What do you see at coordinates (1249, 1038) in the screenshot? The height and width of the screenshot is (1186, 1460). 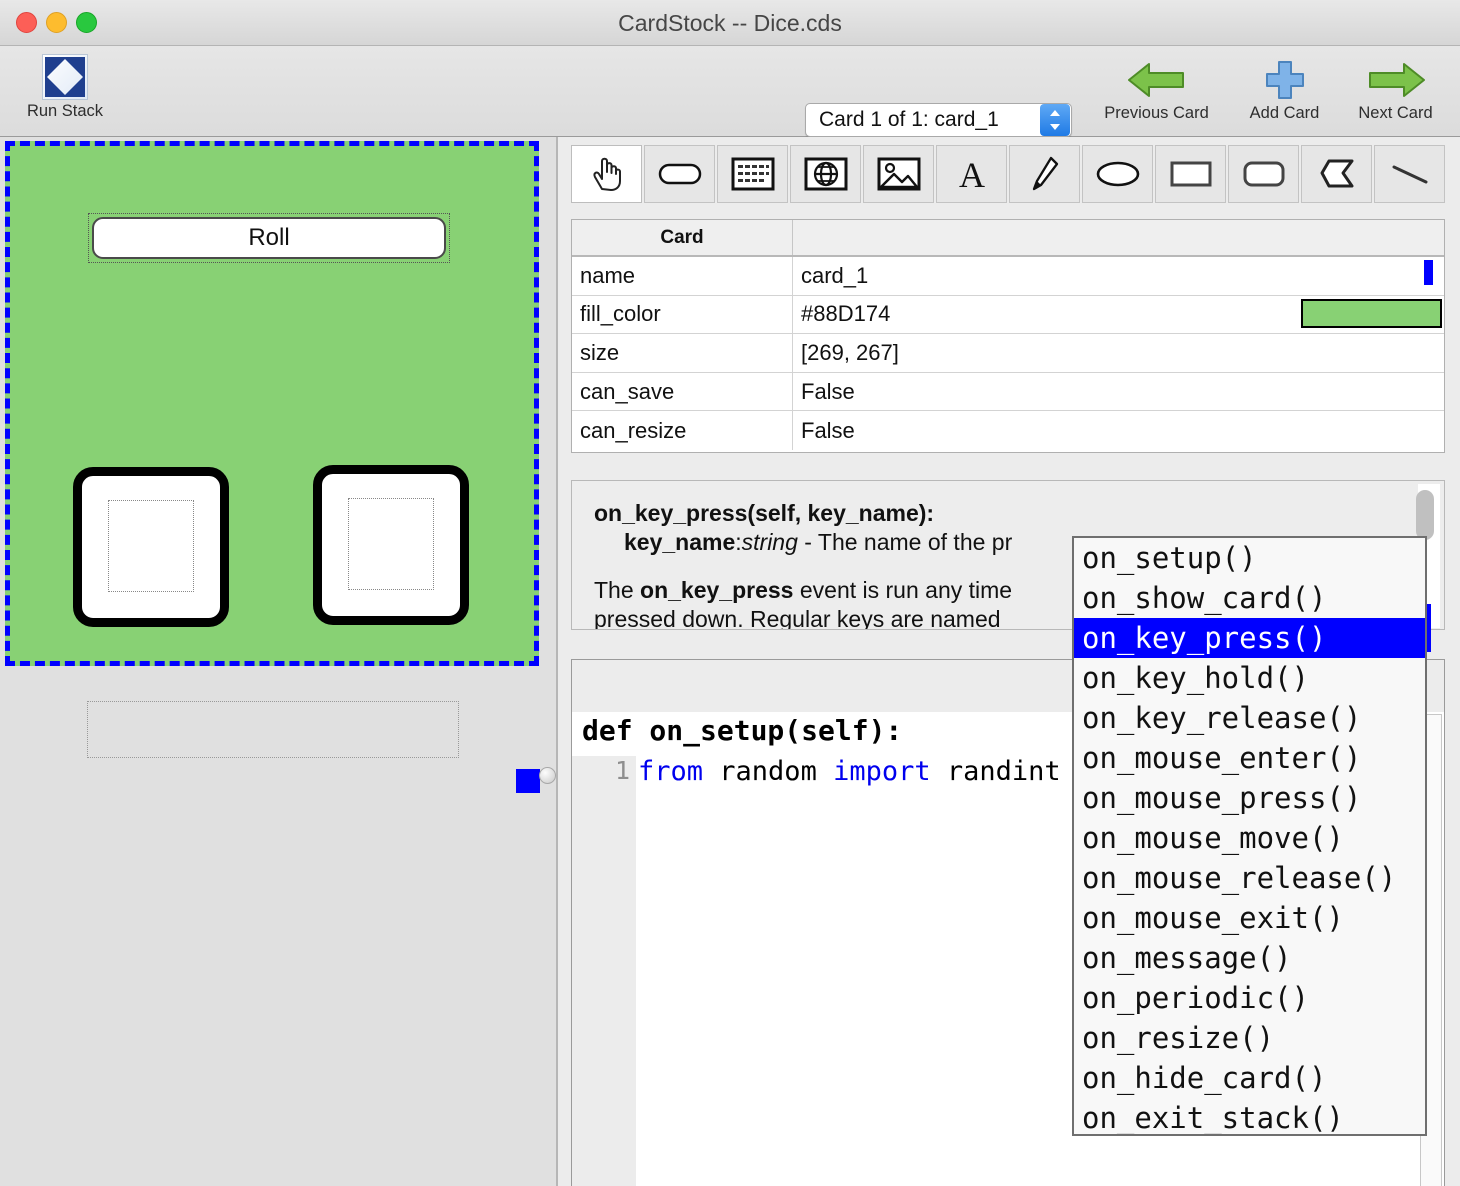 I see `menu-item-on-resize: on_resize()` at bounding box center [1249, 1038].